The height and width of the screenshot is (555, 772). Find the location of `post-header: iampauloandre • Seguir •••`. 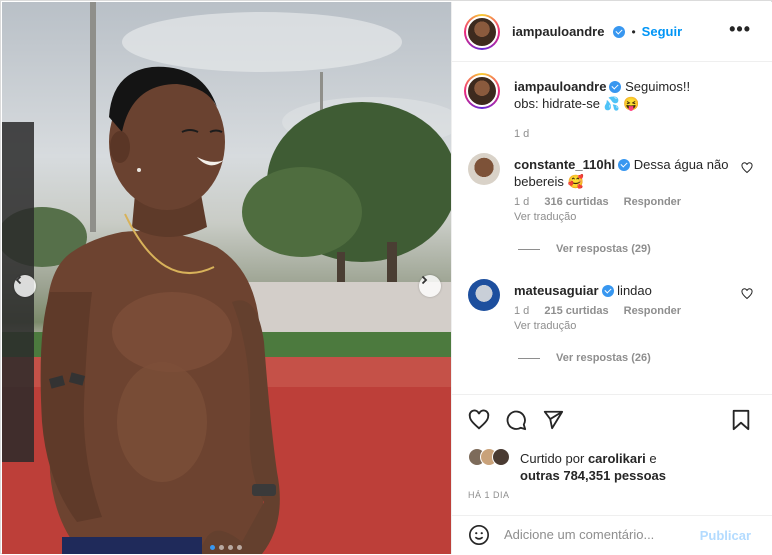

post-header: iampauloandre • Seguir ••• is located at coordinates (612, 32).